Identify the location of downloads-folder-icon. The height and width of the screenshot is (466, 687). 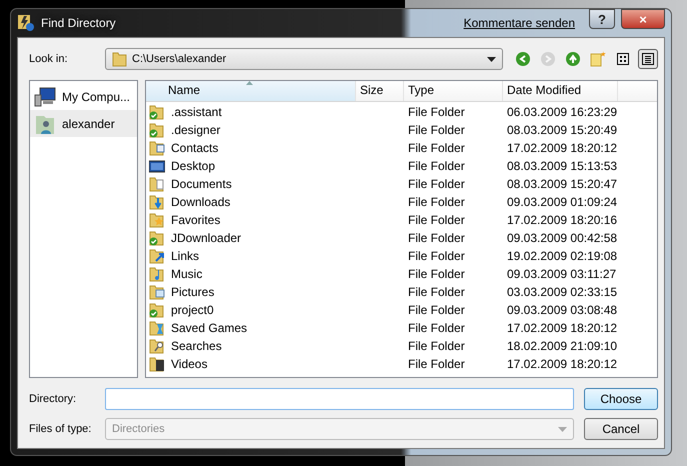
(157, 202).